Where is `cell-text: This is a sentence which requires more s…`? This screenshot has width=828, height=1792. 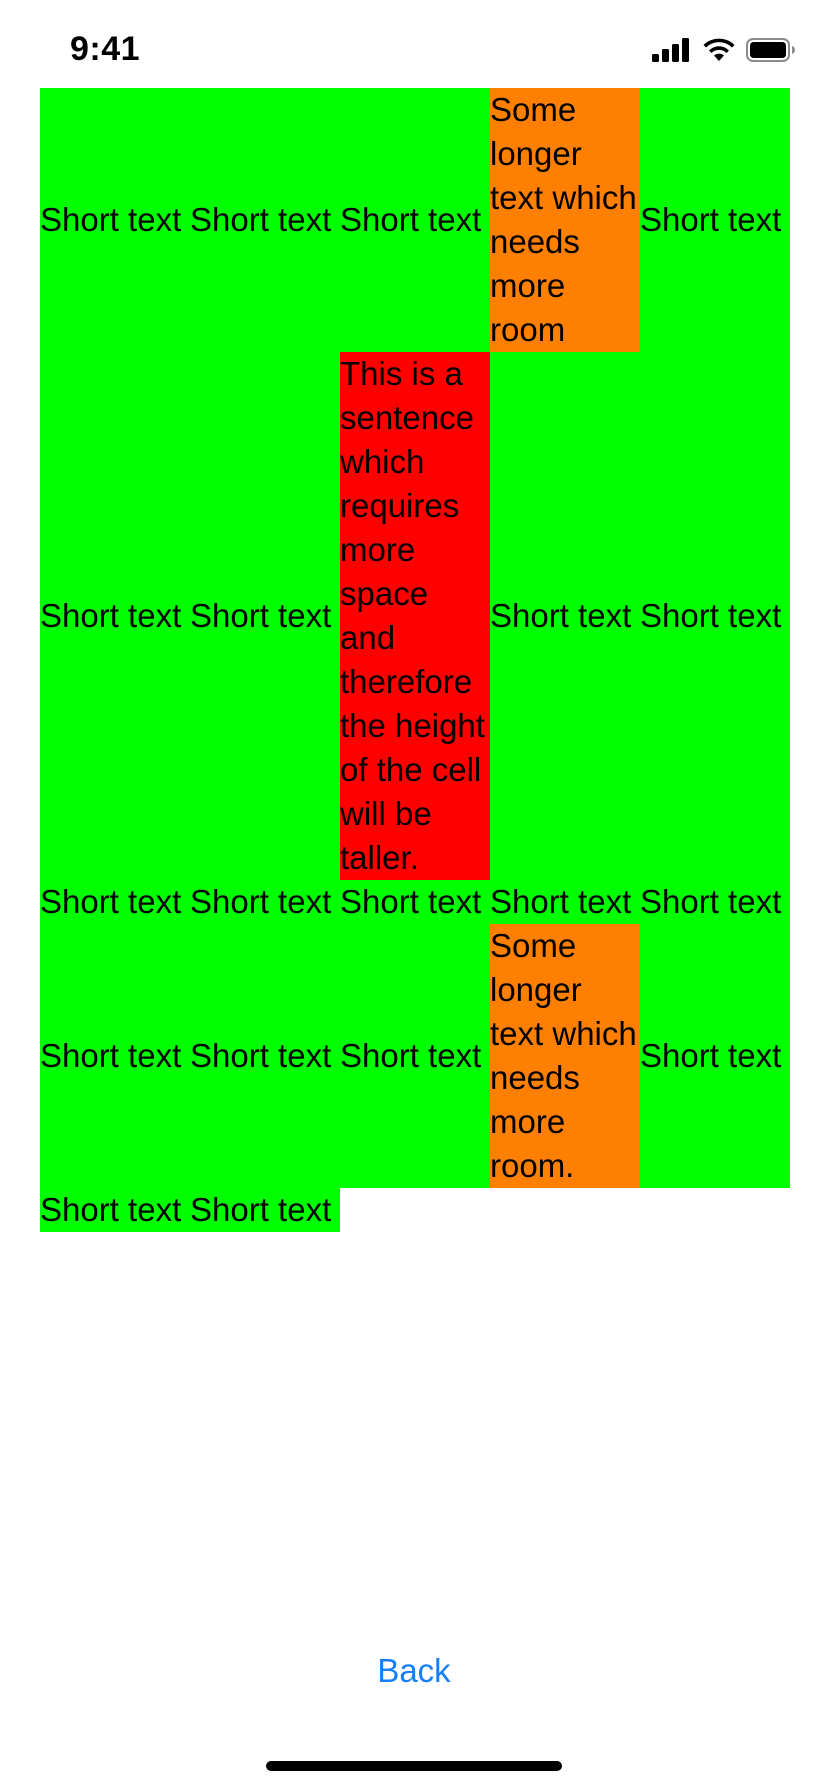 cell-text: This is a sentence which requires more s… is located at coordinates (412, 615).